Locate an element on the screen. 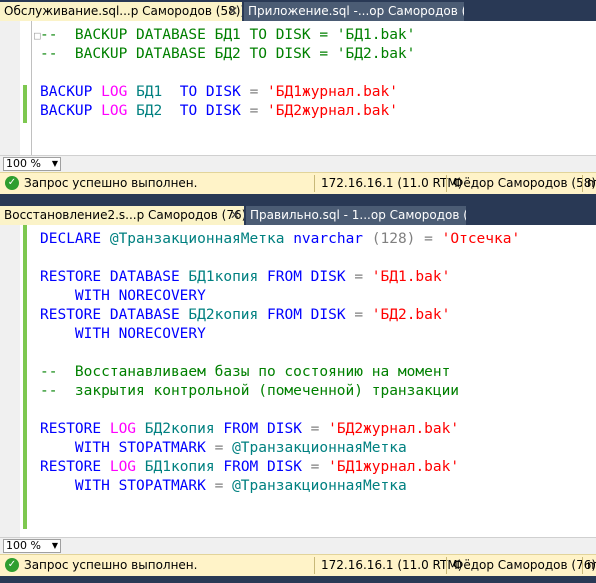 The height and width of the screenshot is (583, 596). tab-obsluzhivanie: Обслуживание.sql...р Самородов (58)) ✕ is located at coordinates (121, 11).